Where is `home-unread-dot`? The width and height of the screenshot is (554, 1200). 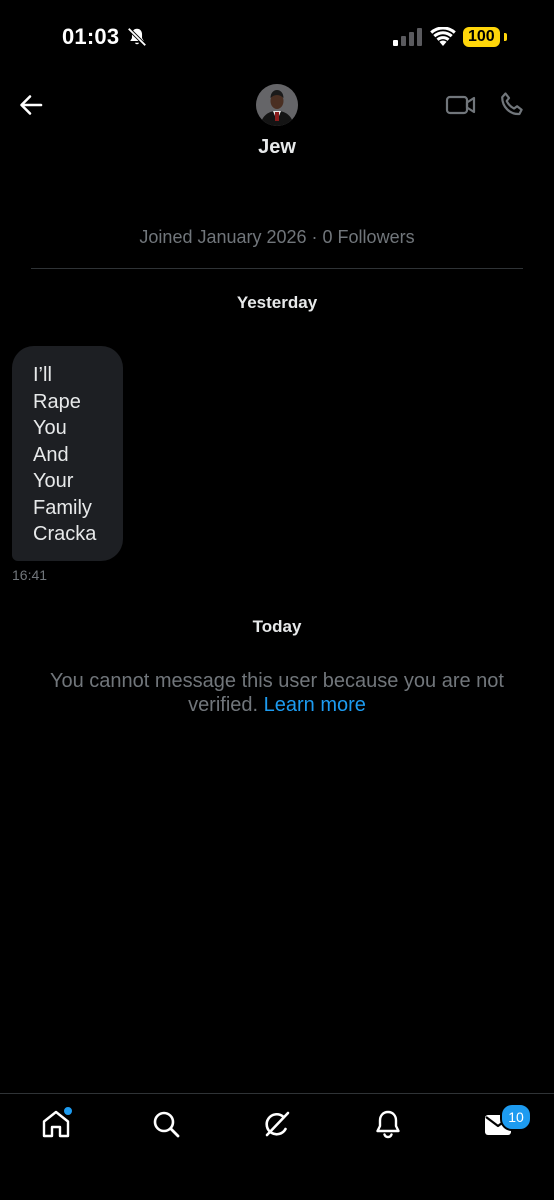
home-unread-dot is located at coordinates (68, 1111).